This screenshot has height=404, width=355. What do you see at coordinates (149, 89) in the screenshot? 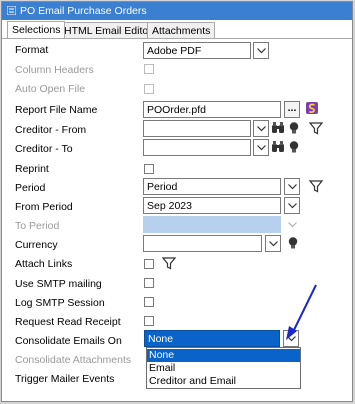
I see `auto-open-file-checkbox` at bounding box center [149, 89].